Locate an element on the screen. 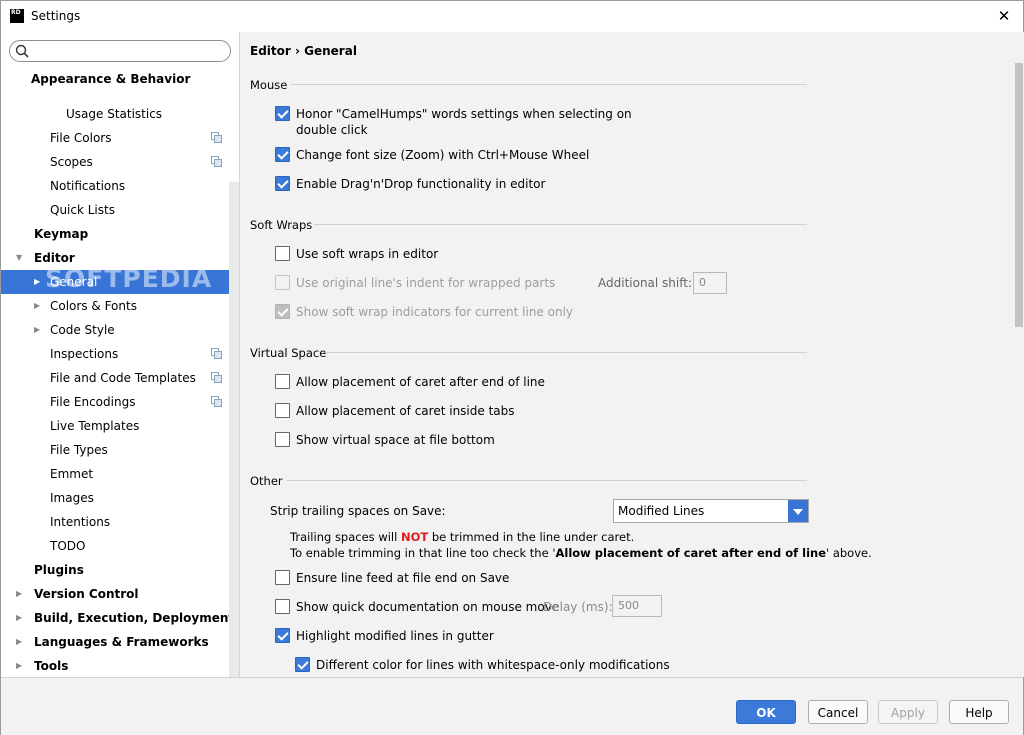 The image size is (1024, 735). checkbox-label: Show quick documentation on mouse move is located at coordinates (428, 607).